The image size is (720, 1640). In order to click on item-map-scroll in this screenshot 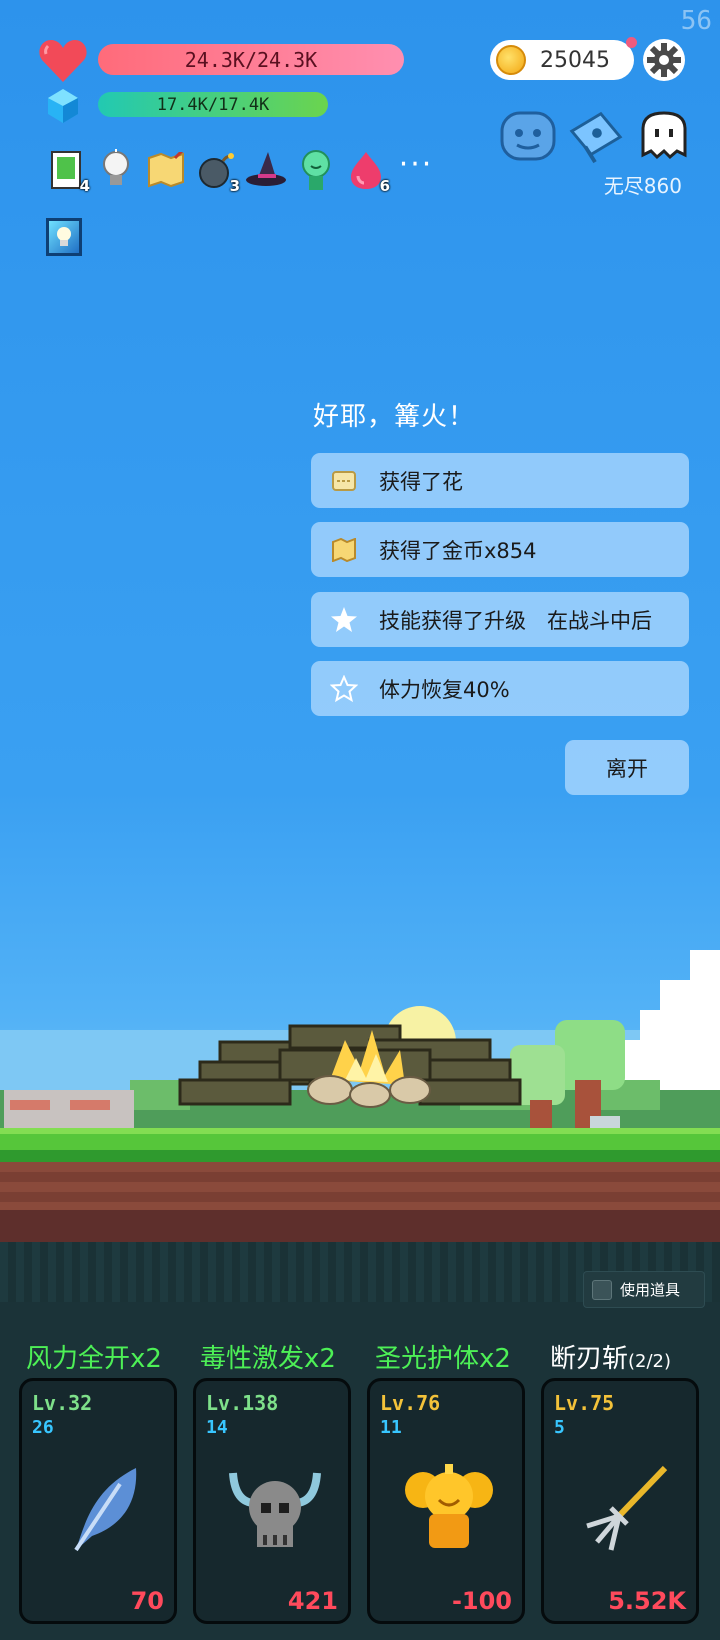, I will do `click(166, 170)`.